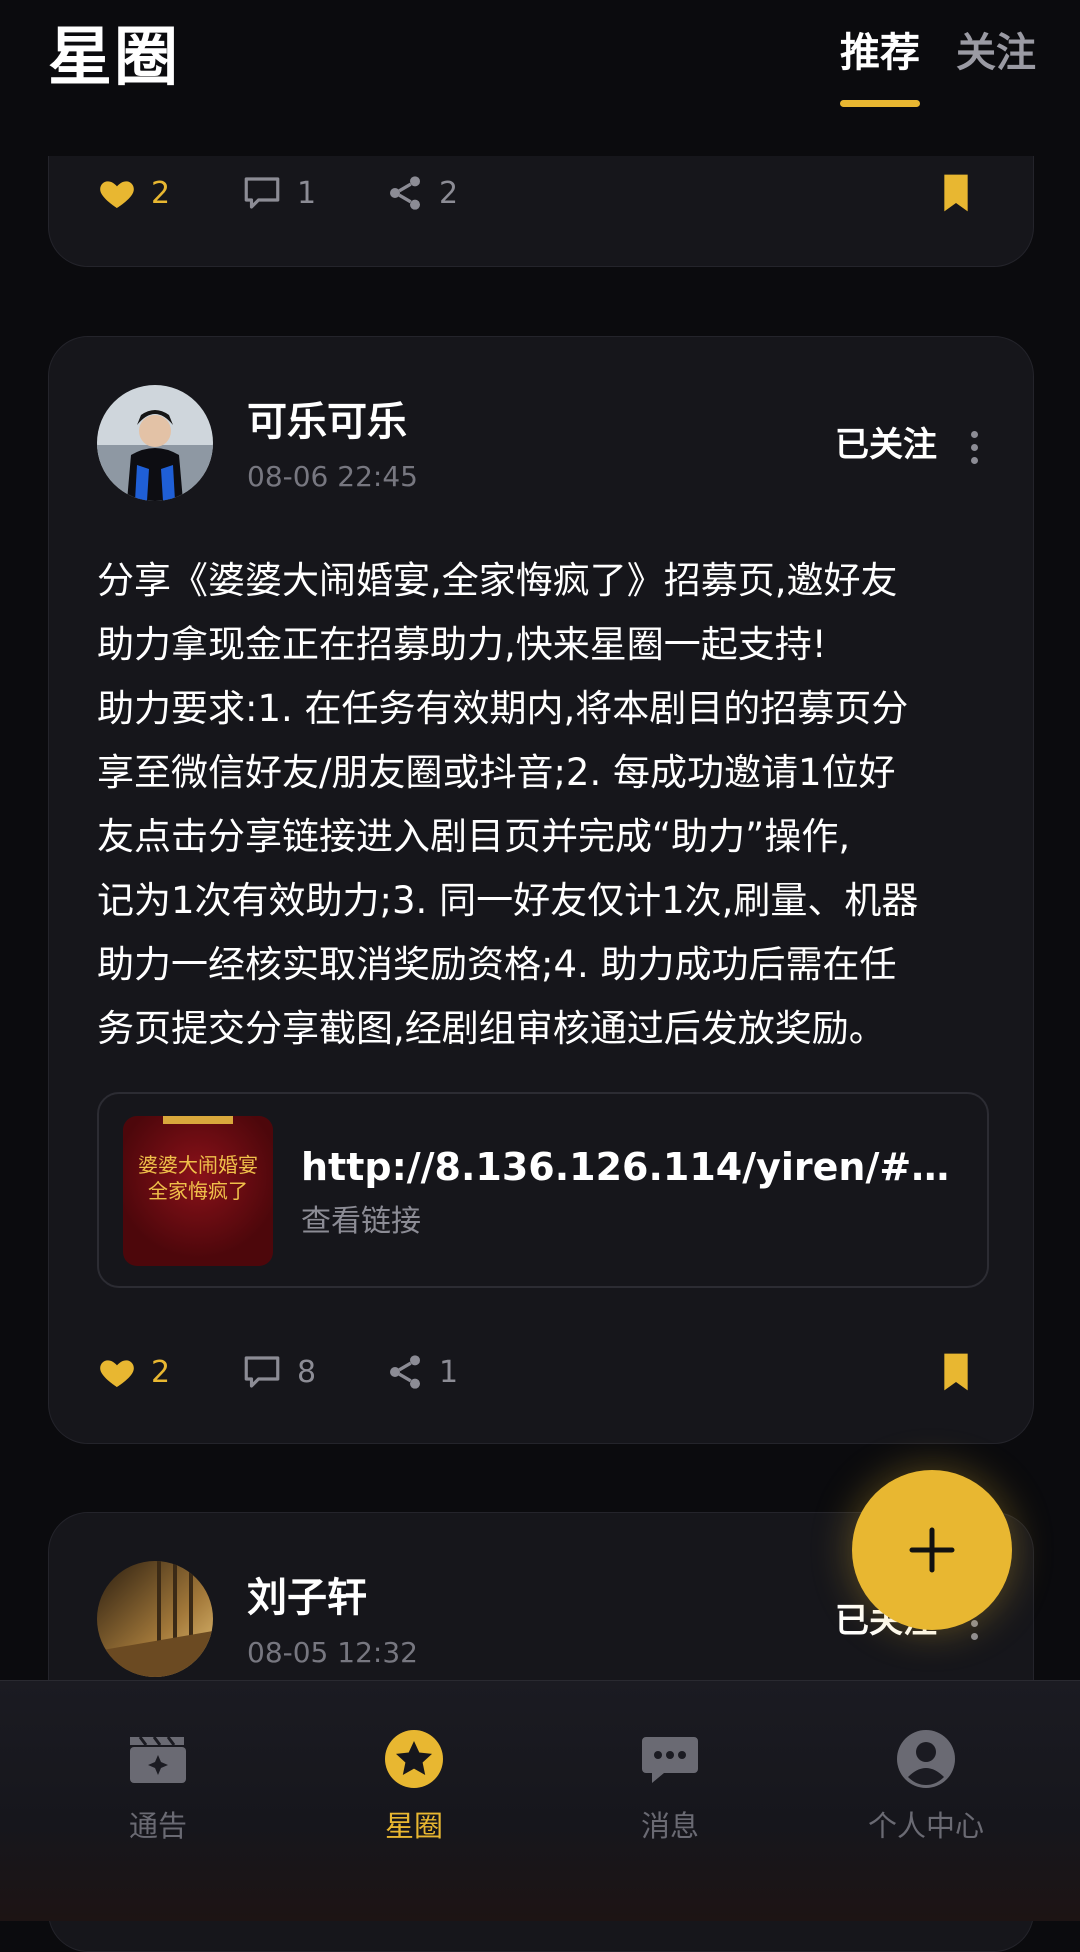  What do you see at coordinates (449, 1372) in the screenshot?
I see `share-count: 1` at bounding box center [449, 1372].